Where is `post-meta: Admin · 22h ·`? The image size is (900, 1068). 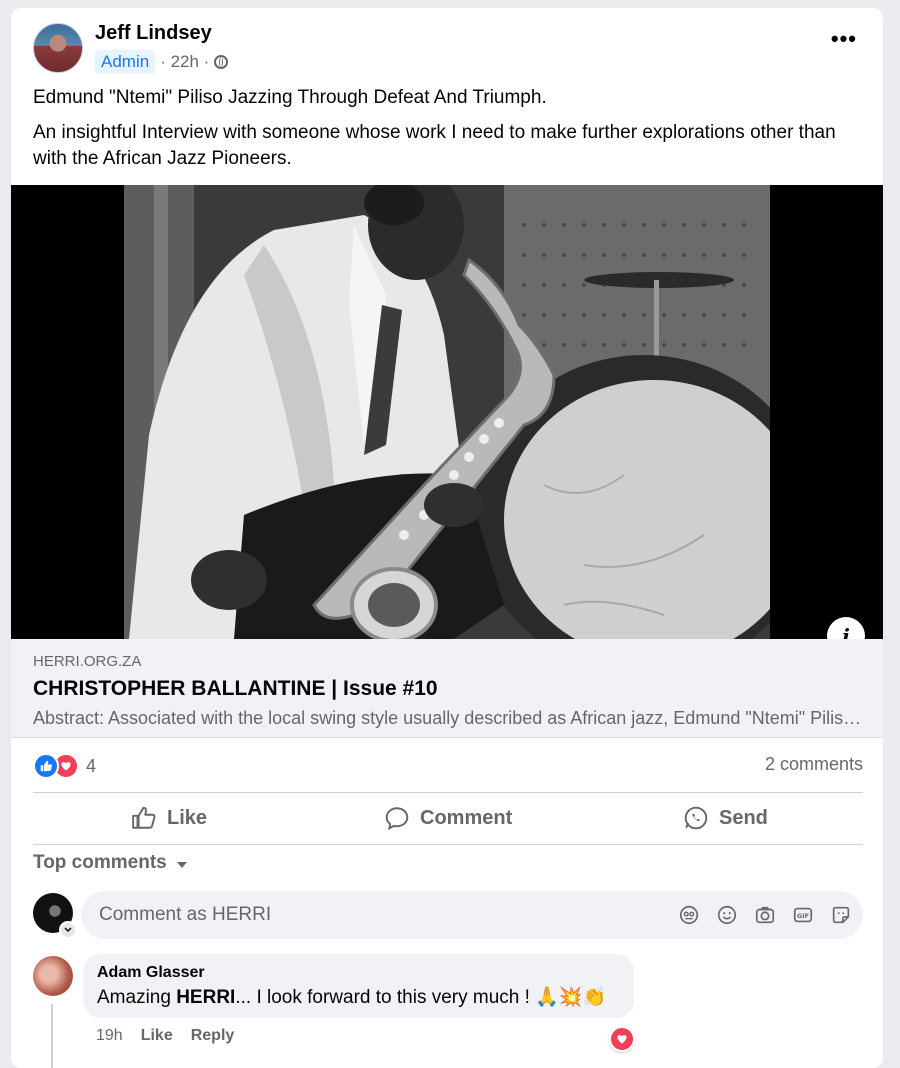
post-meta: Admin · 22h · is located at coordinates (162, 62).